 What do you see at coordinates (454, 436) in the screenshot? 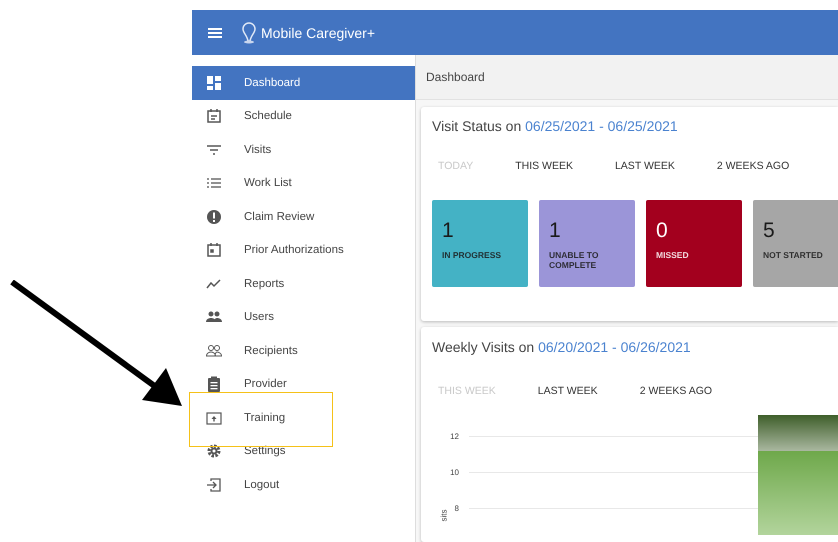
I see `axis-tick: 12` at bounding box center [454, 436].